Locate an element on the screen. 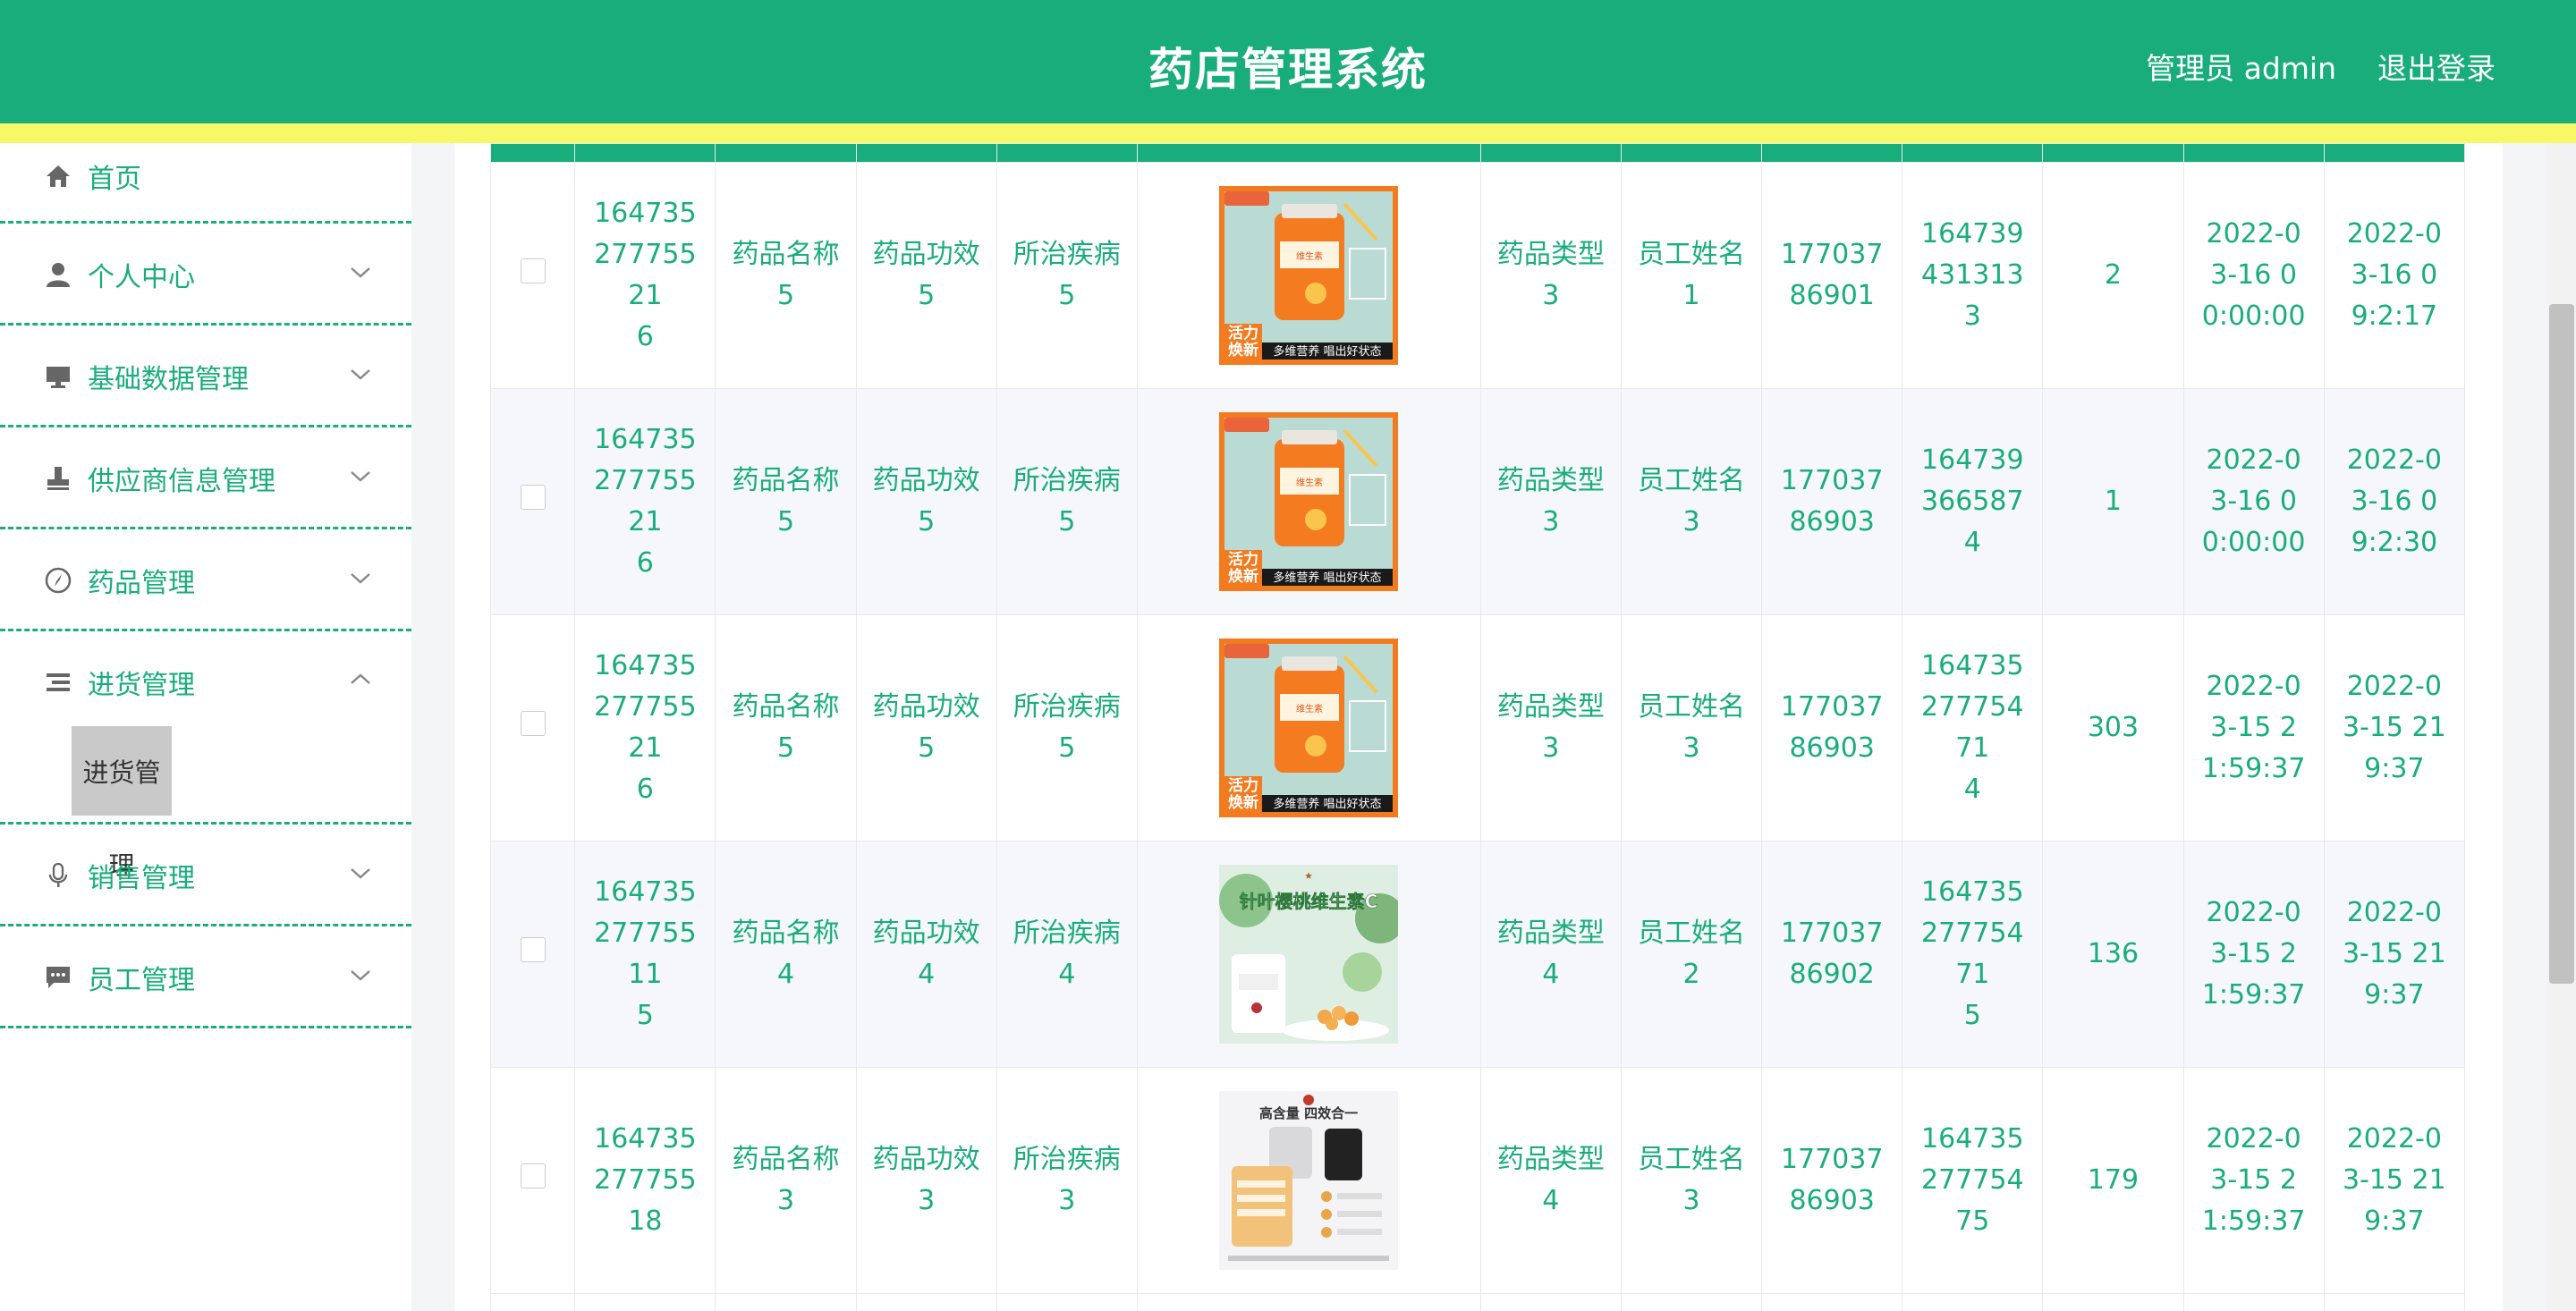  cell-text: 药品类型 4 is located at coordinates (1550, 954).